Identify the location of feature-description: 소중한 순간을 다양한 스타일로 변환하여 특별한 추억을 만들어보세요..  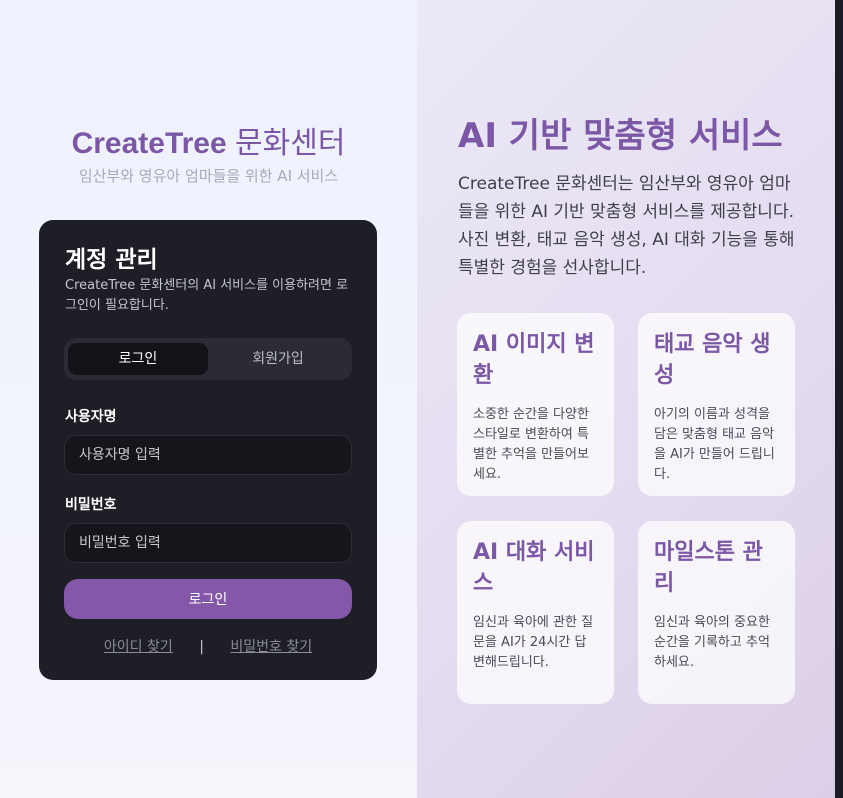
(531, 444).